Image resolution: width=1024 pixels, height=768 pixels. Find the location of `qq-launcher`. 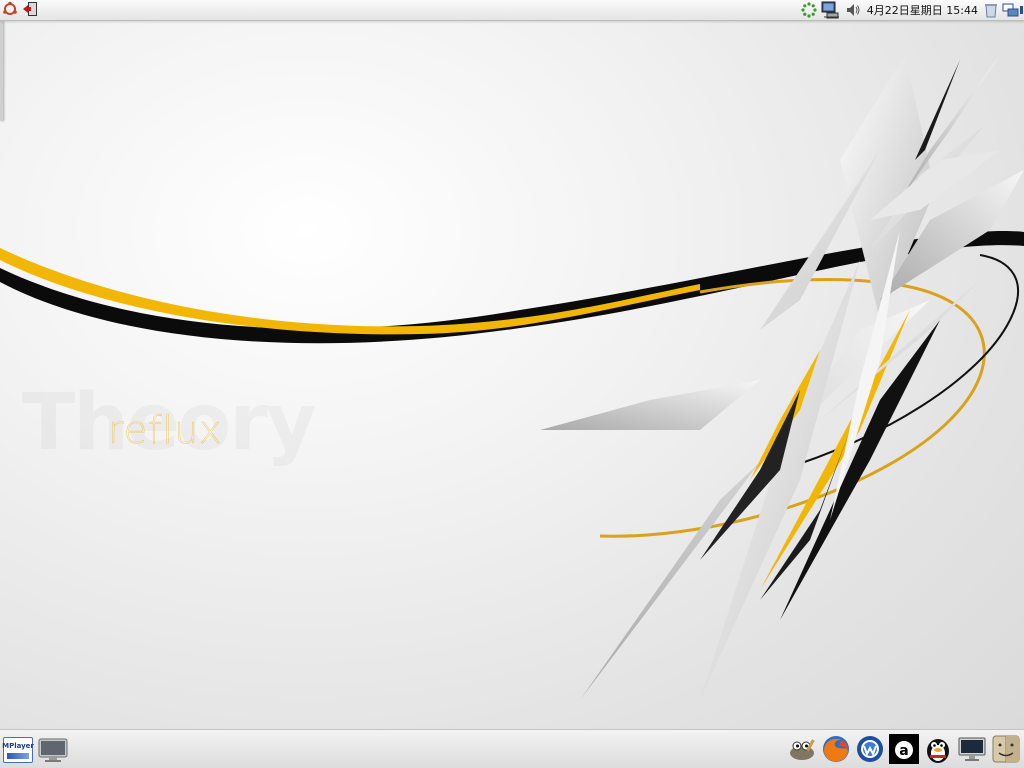

qq-launcher is located at coordinates (938, 748).